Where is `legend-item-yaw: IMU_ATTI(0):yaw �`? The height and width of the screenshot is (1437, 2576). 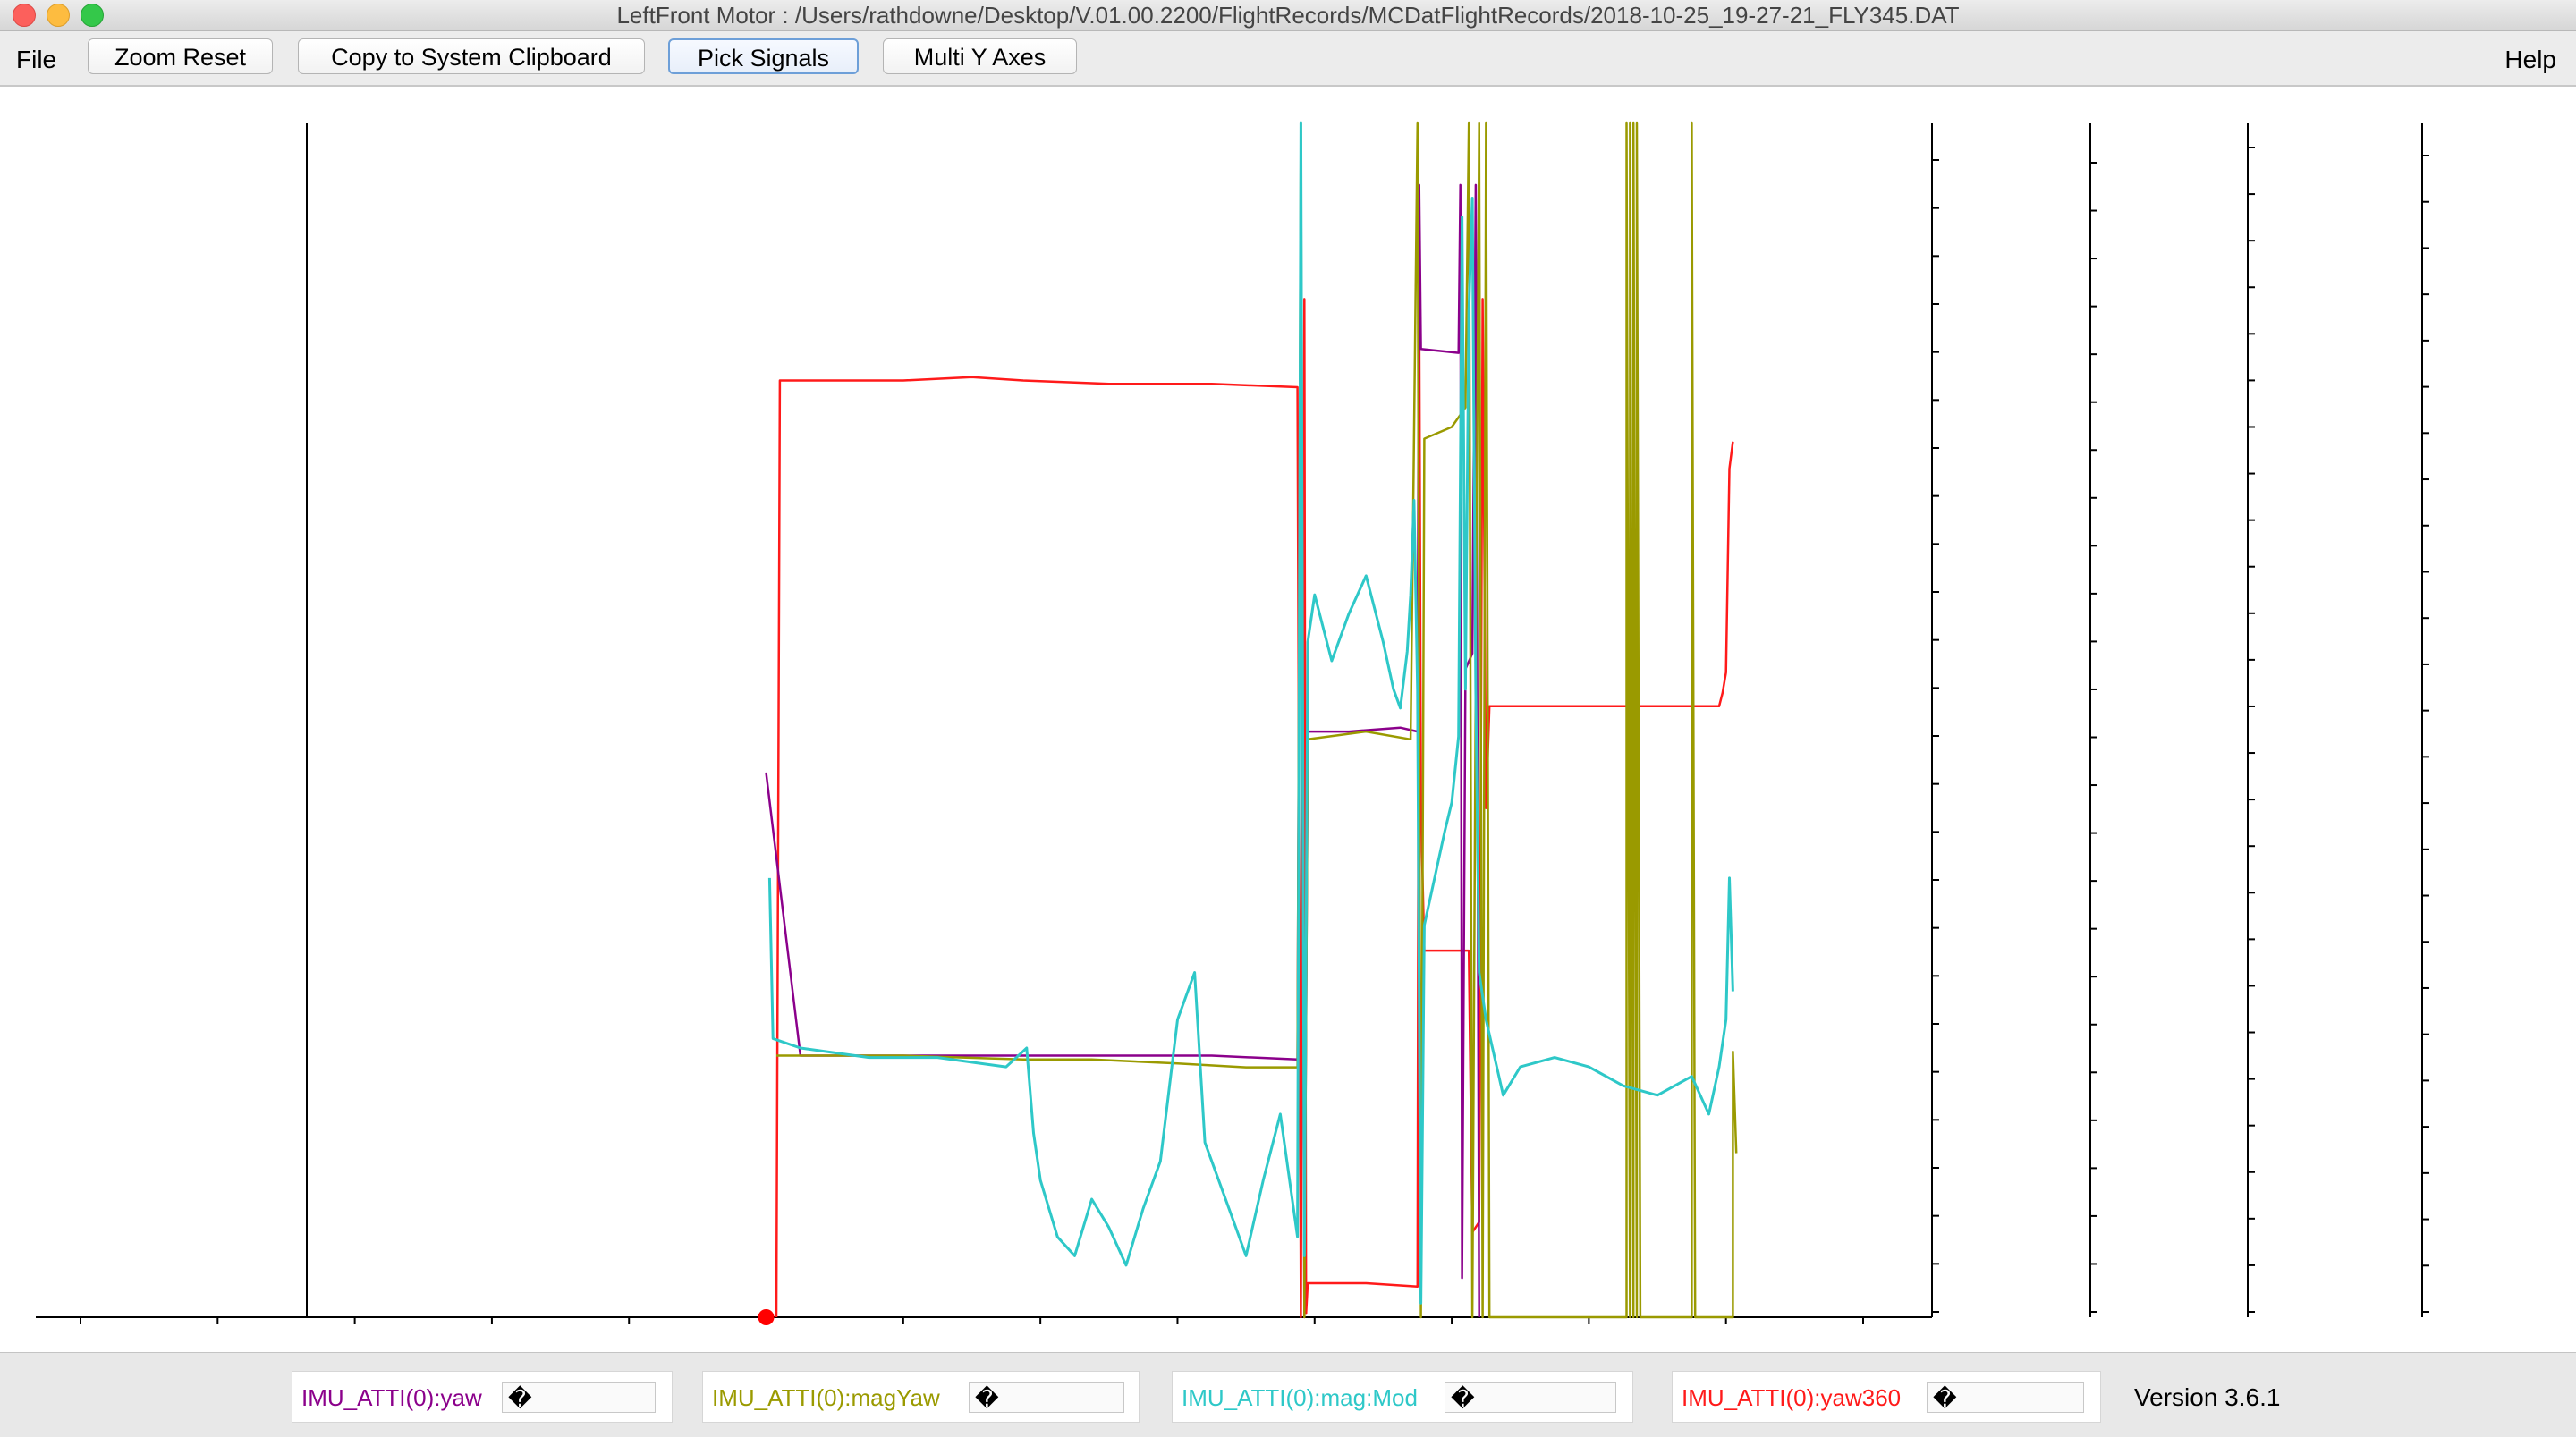 legend-item-yaw: IMU_ATTI(0):yaw � is located at coordinates (482, 1397).